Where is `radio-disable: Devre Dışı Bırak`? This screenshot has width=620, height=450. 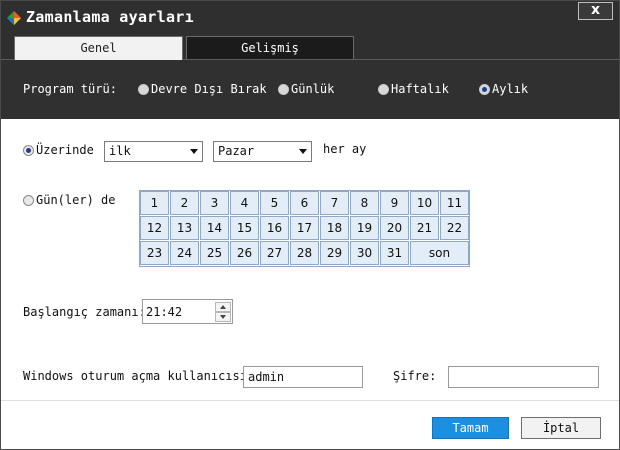
radio-disable: Devre Dışı Bırak is located at coordinates (202, 89).